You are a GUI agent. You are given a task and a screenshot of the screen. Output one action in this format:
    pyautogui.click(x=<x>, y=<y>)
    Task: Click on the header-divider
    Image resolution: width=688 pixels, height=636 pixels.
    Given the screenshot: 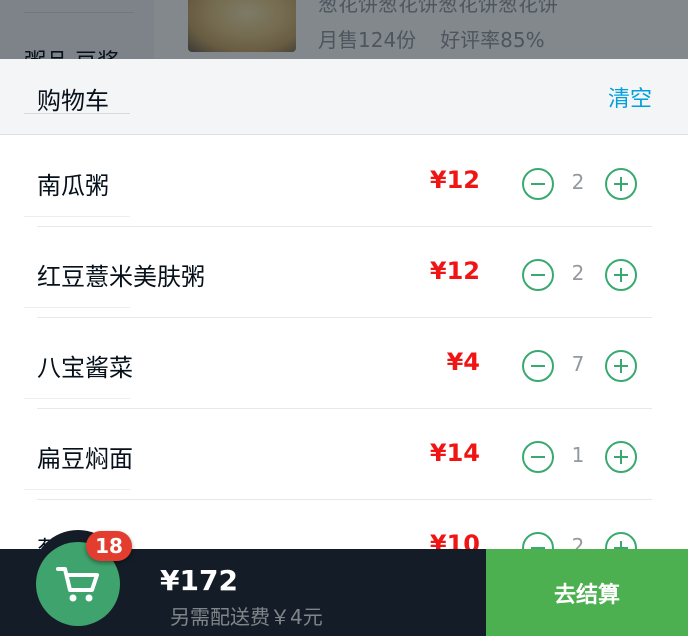 What is the action you would take?
    pyautogui.click(x=77, y=113)
    